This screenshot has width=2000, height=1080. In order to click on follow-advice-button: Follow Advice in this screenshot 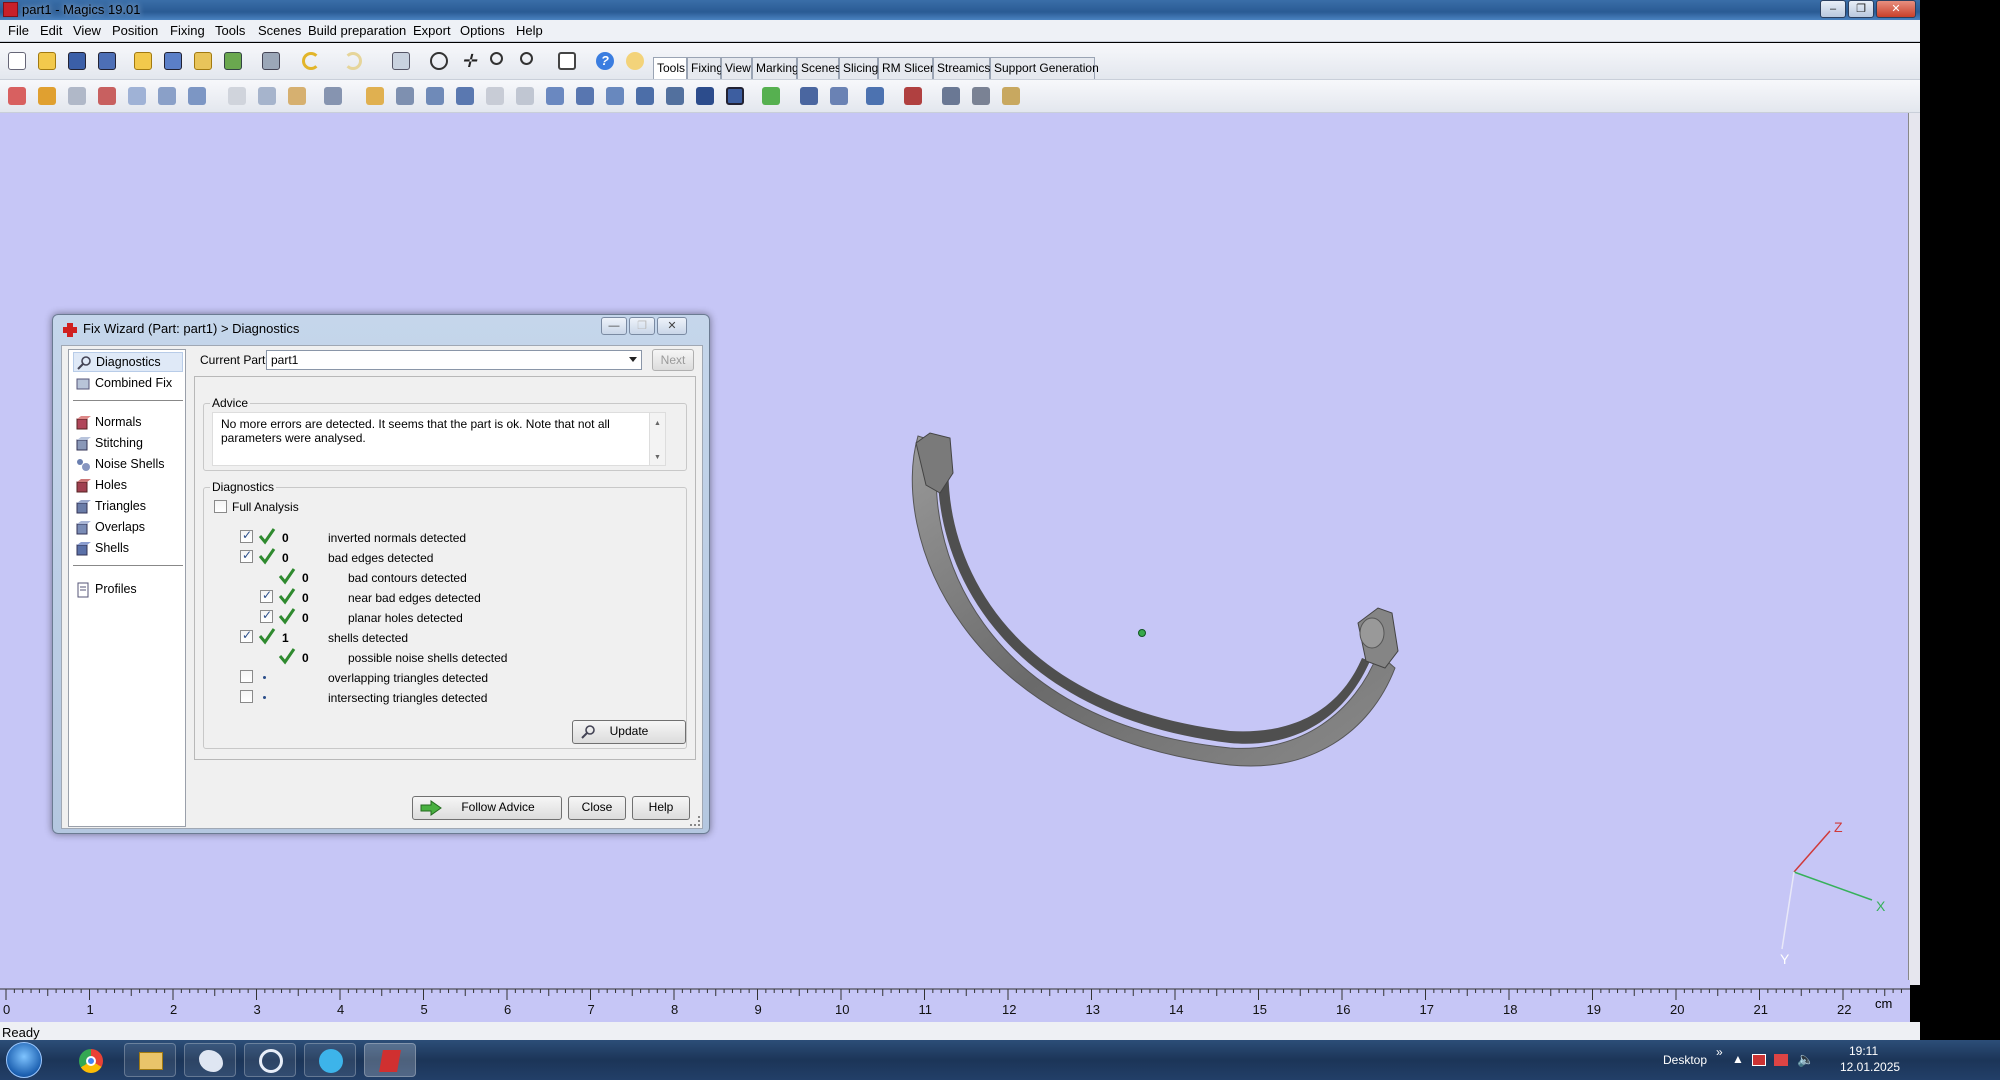, I will do `click(487, 808)`.